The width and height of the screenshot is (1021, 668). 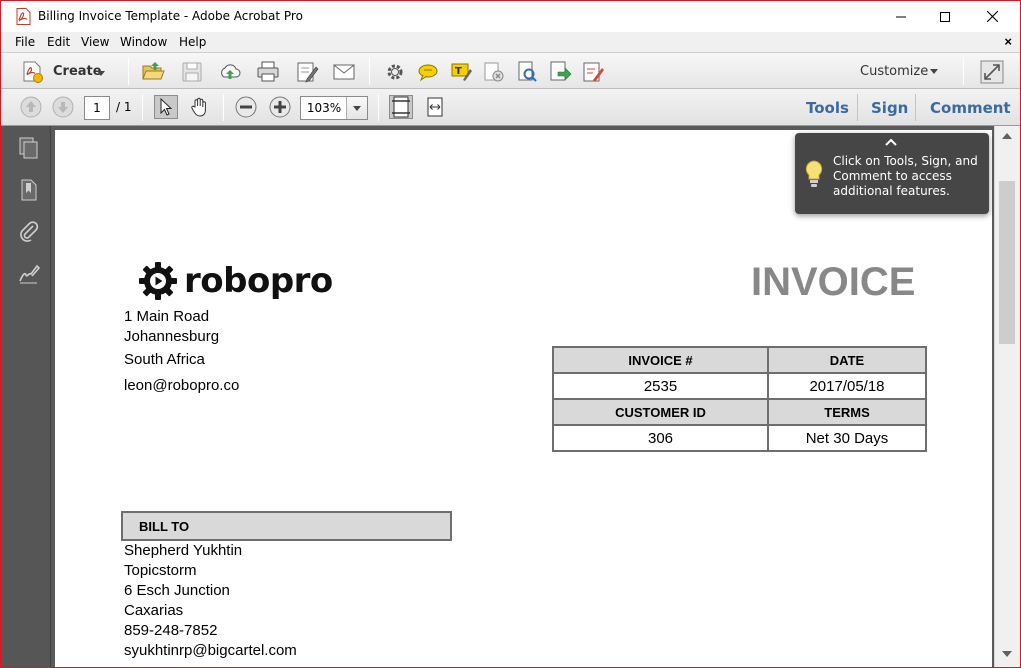 What do you see at coordinates (435, 107) in the screenshot?
I see `fit-width-icon` at bounding box center [435, 107].